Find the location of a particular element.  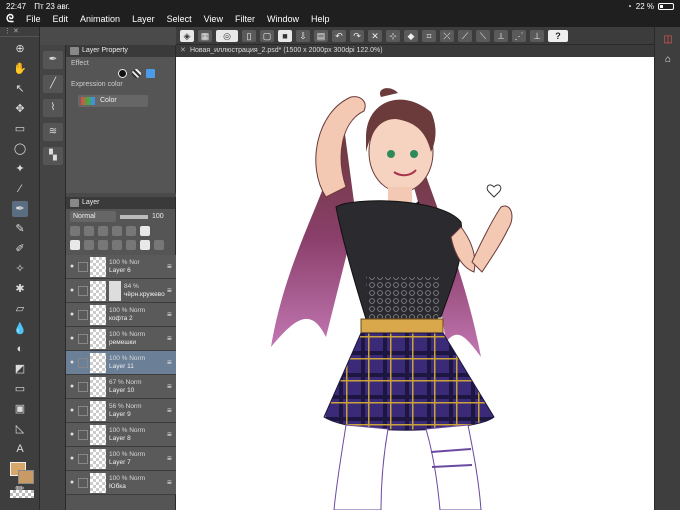

sub-color-swatch is located at coordinates (26, 477).